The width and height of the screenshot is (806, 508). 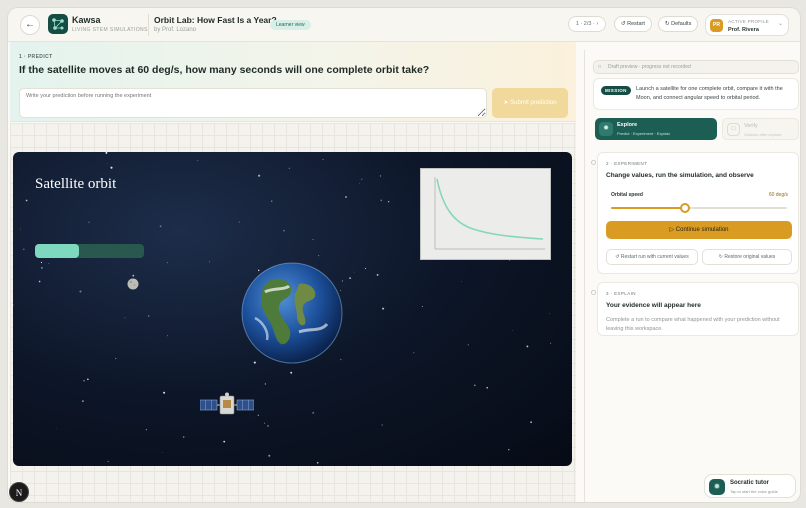 What do you see at coordinates (699, 208) in the screenshot?
I see `orbital-speed-slider` at bounding box center [699, 208].